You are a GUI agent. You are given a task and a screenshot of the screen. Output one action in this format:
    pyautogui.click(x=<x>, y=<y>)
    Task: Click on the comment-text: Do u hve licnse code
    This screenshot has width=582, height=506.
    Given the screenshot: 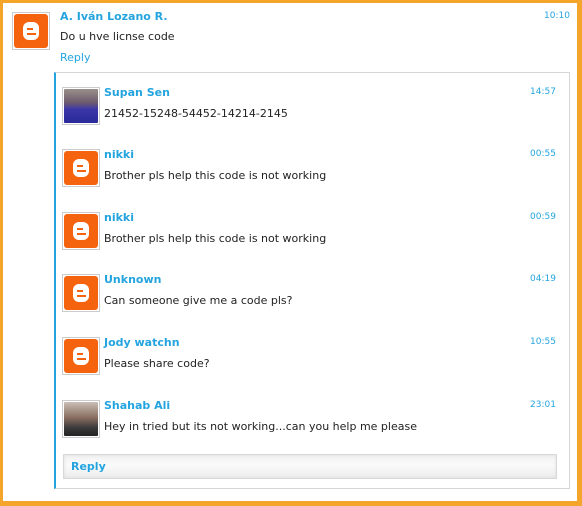 What is the action you would take?
    pyautogui.click(x=117, y=36)
    